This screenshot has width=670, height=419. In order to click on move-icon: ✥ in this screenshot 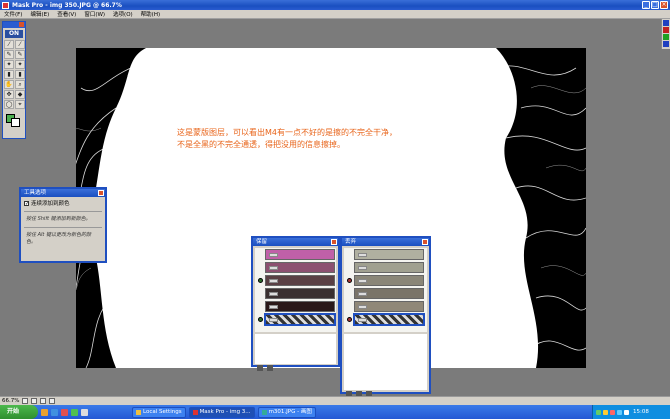, I will do `click(9, 94)`.